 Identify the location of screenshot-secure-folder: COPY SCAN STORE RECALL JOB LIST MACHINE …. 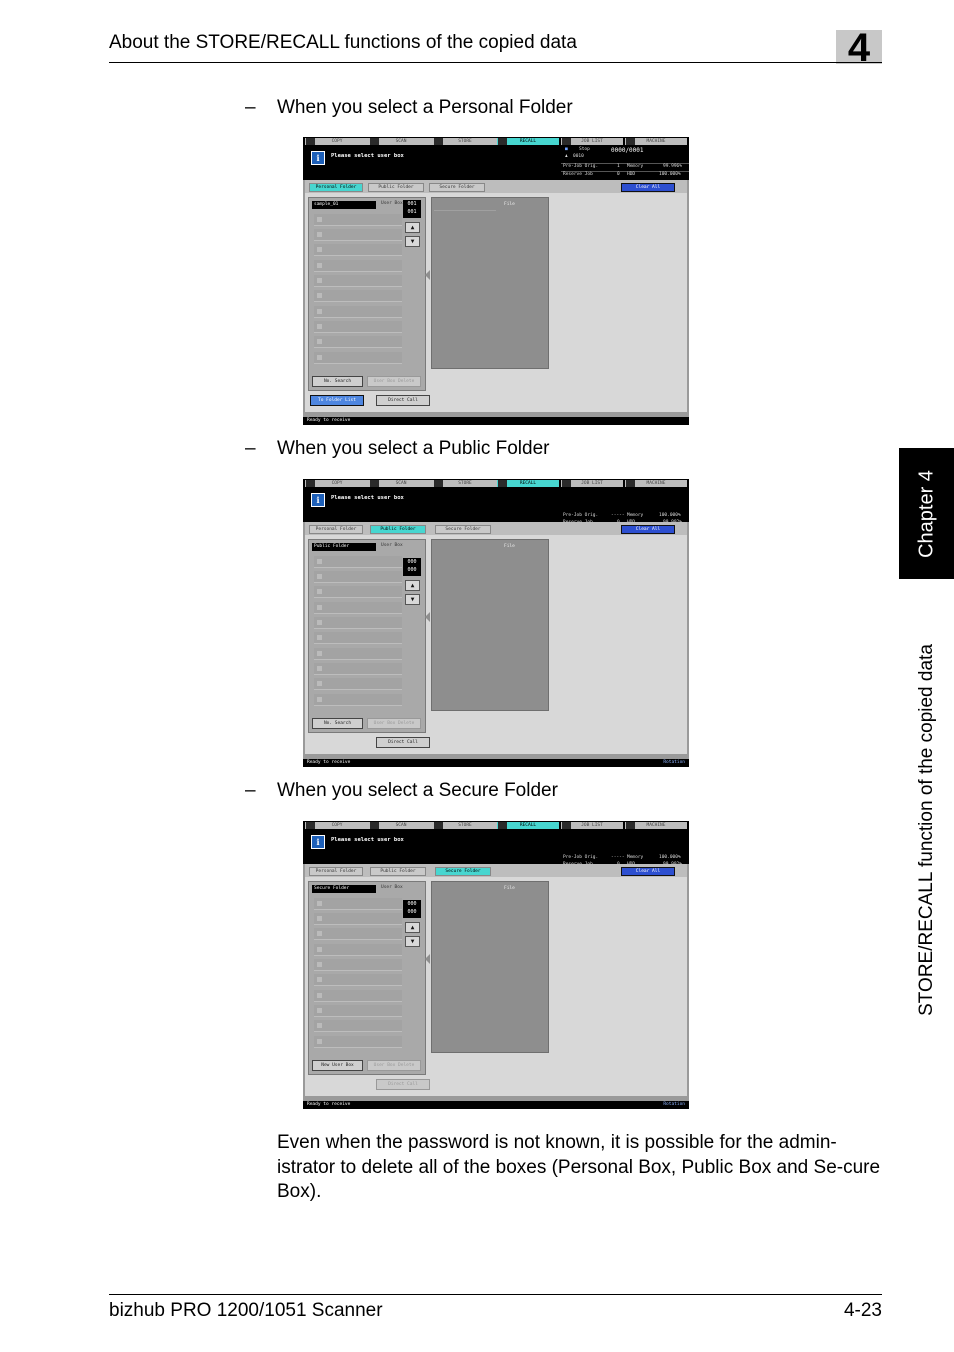
(496, 965).